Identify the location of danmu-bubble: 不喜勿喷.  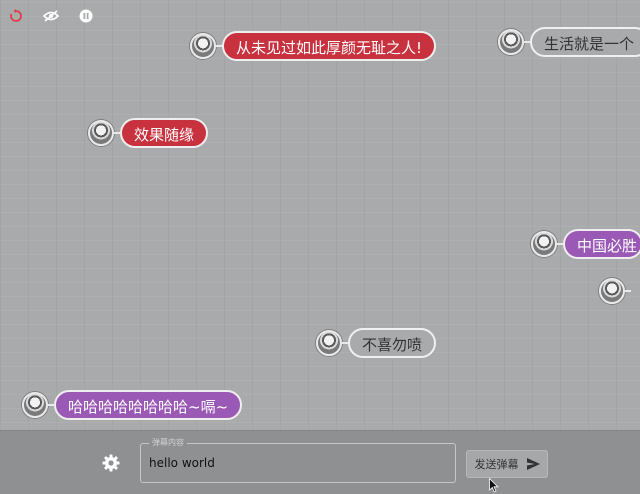
(392, 343).